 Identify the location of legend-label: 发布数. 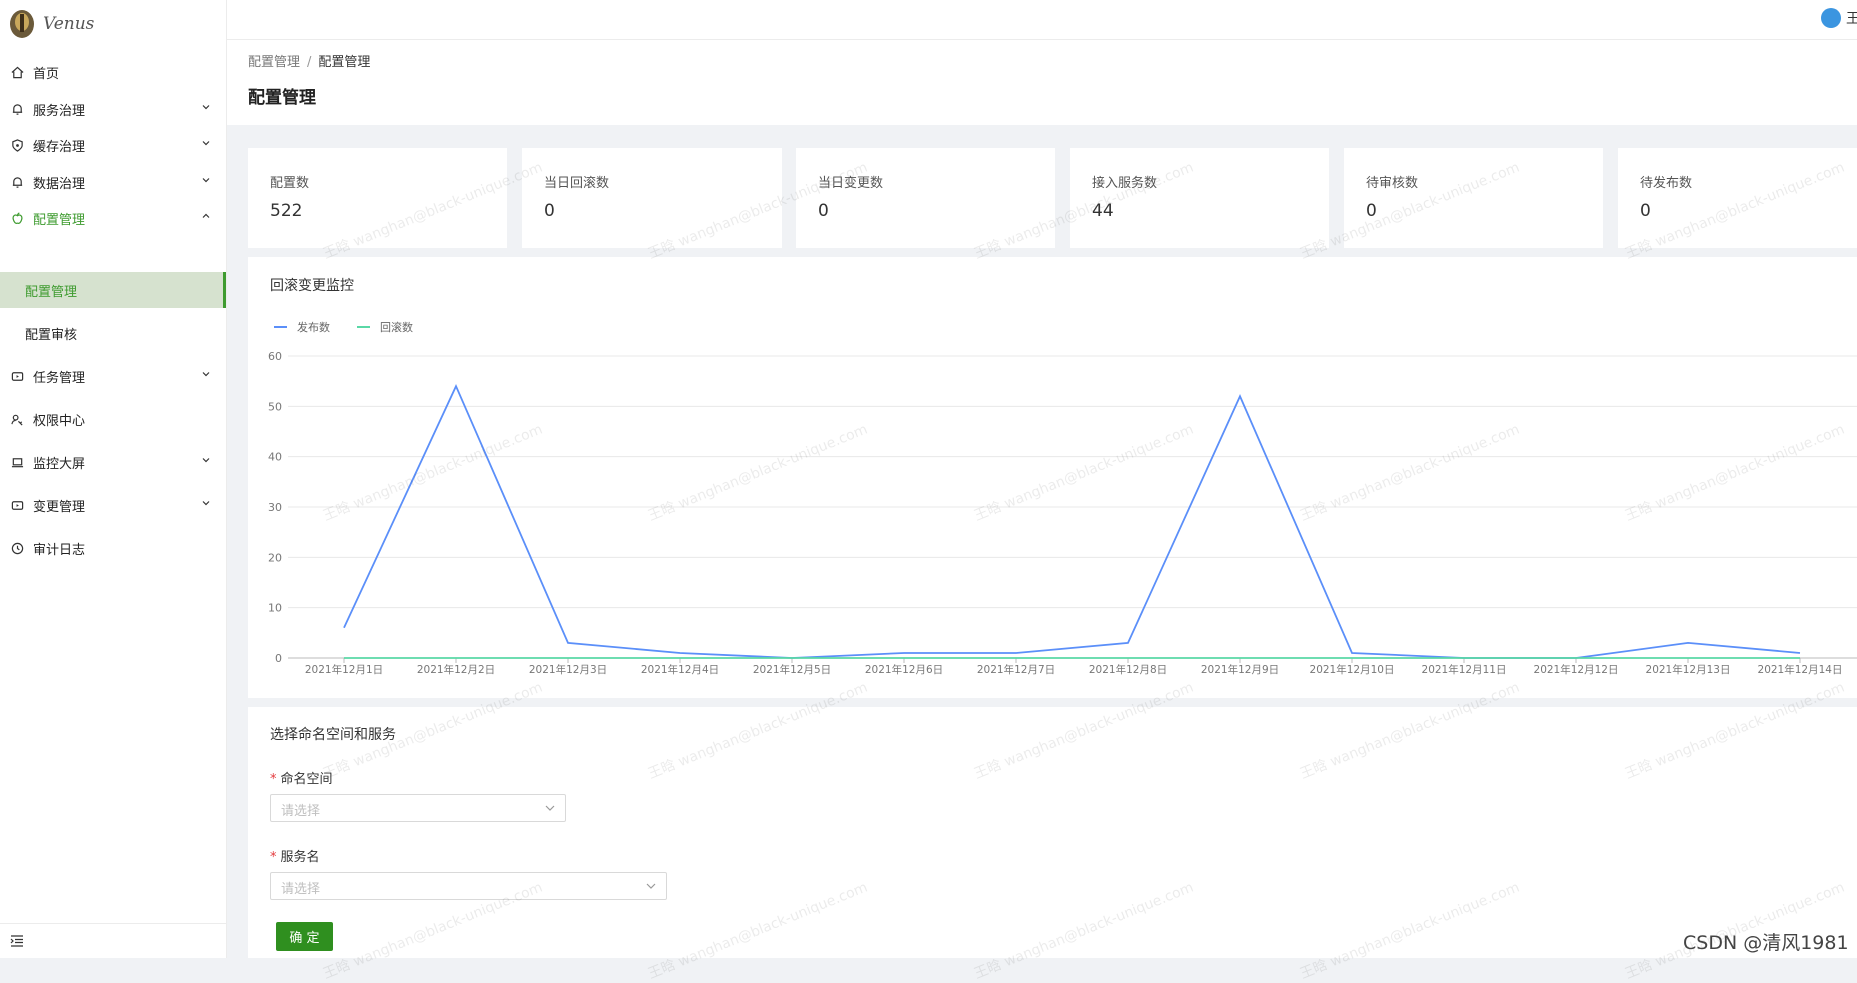
(313, 327).